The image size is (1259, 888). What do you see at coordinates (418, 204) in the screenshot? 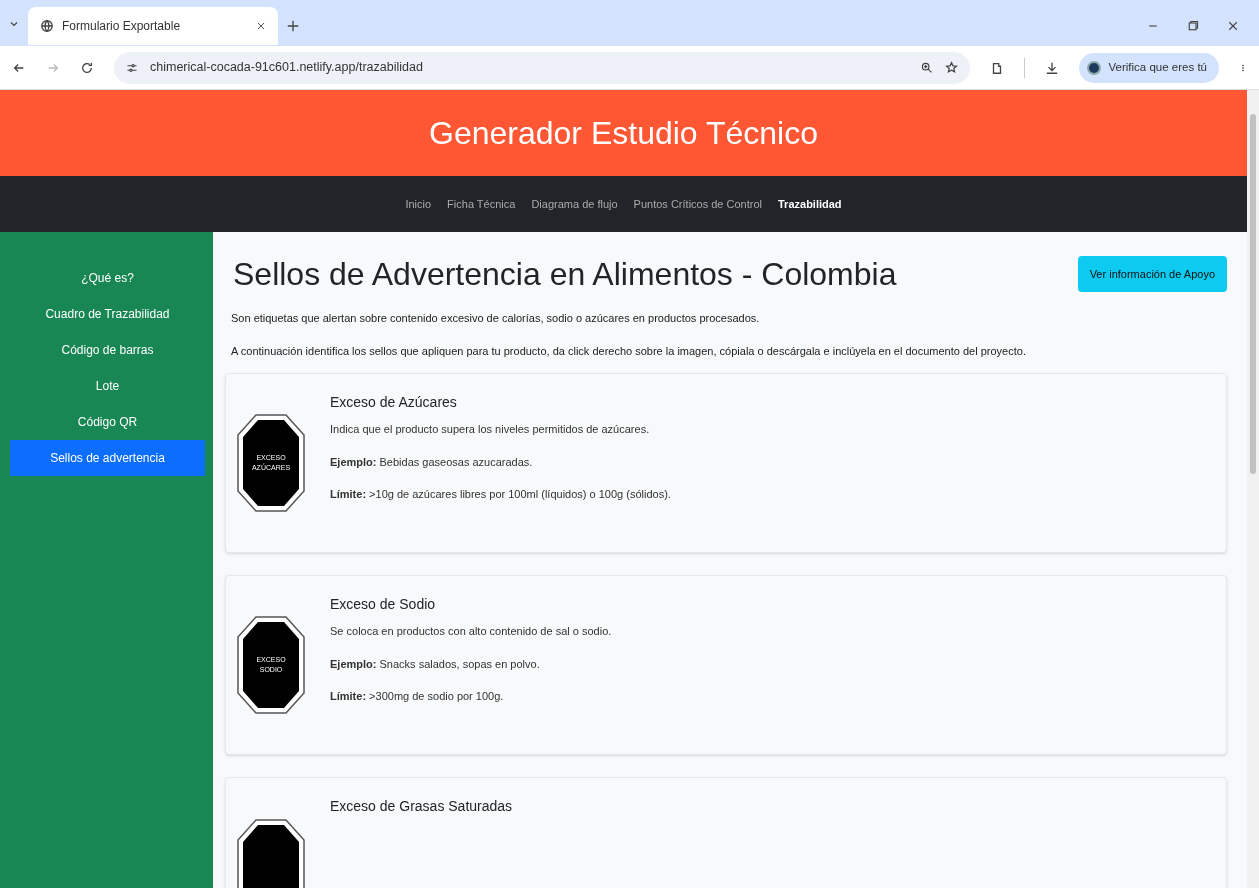
I see `nav-link: Inicio` at bounding box center [418, 204].